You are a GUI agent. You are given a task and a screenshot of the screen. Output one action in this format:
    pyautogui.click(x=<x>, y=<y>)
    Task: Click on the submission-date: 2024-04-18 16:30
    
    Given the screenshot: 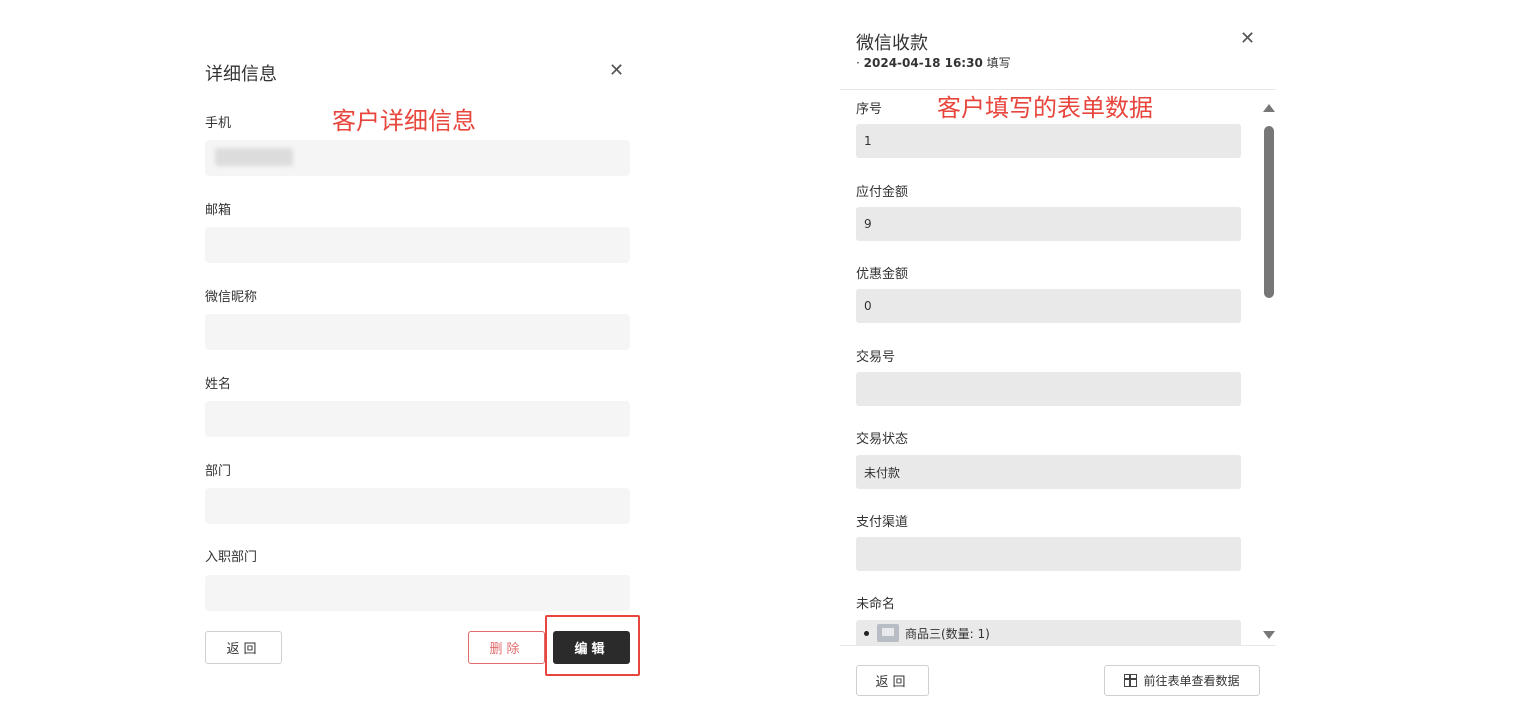 What is the action you would take?
    pyautogui.click(x=923, y=63)
    